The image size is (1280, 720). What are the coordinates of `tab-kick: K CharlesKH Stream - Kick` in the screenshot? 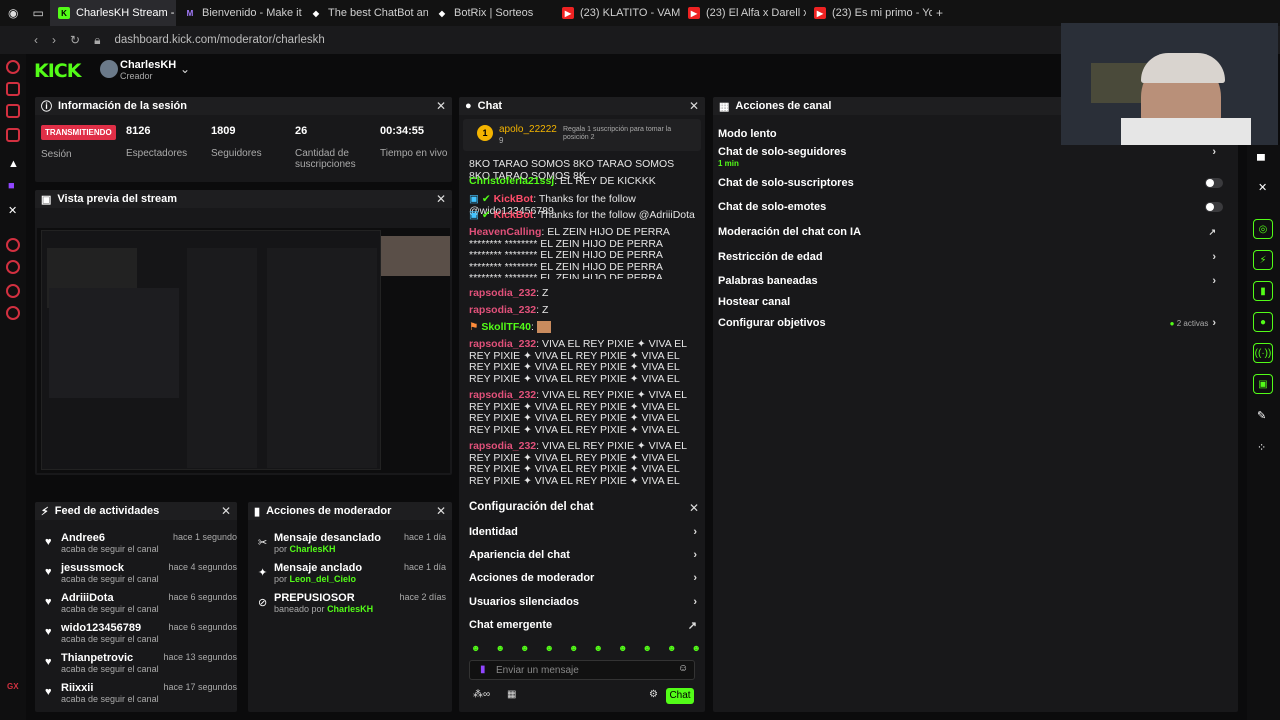 It's located at (113, 13).